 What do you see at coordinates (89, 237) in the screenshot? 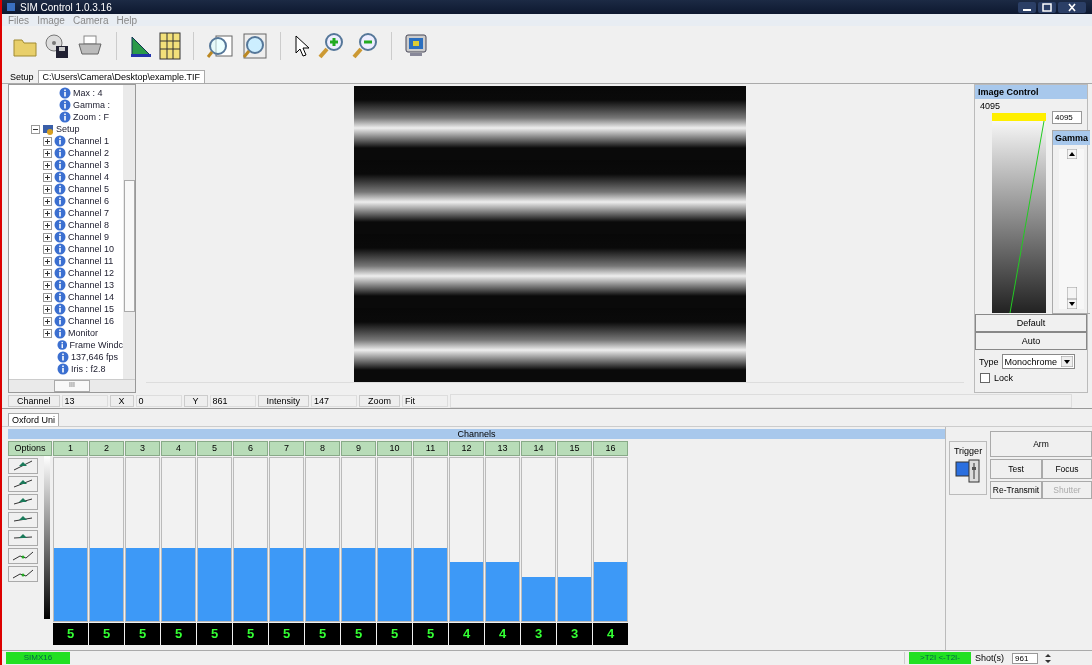
I see `tree-item: Channel 9` at bounding box center [89, 237].